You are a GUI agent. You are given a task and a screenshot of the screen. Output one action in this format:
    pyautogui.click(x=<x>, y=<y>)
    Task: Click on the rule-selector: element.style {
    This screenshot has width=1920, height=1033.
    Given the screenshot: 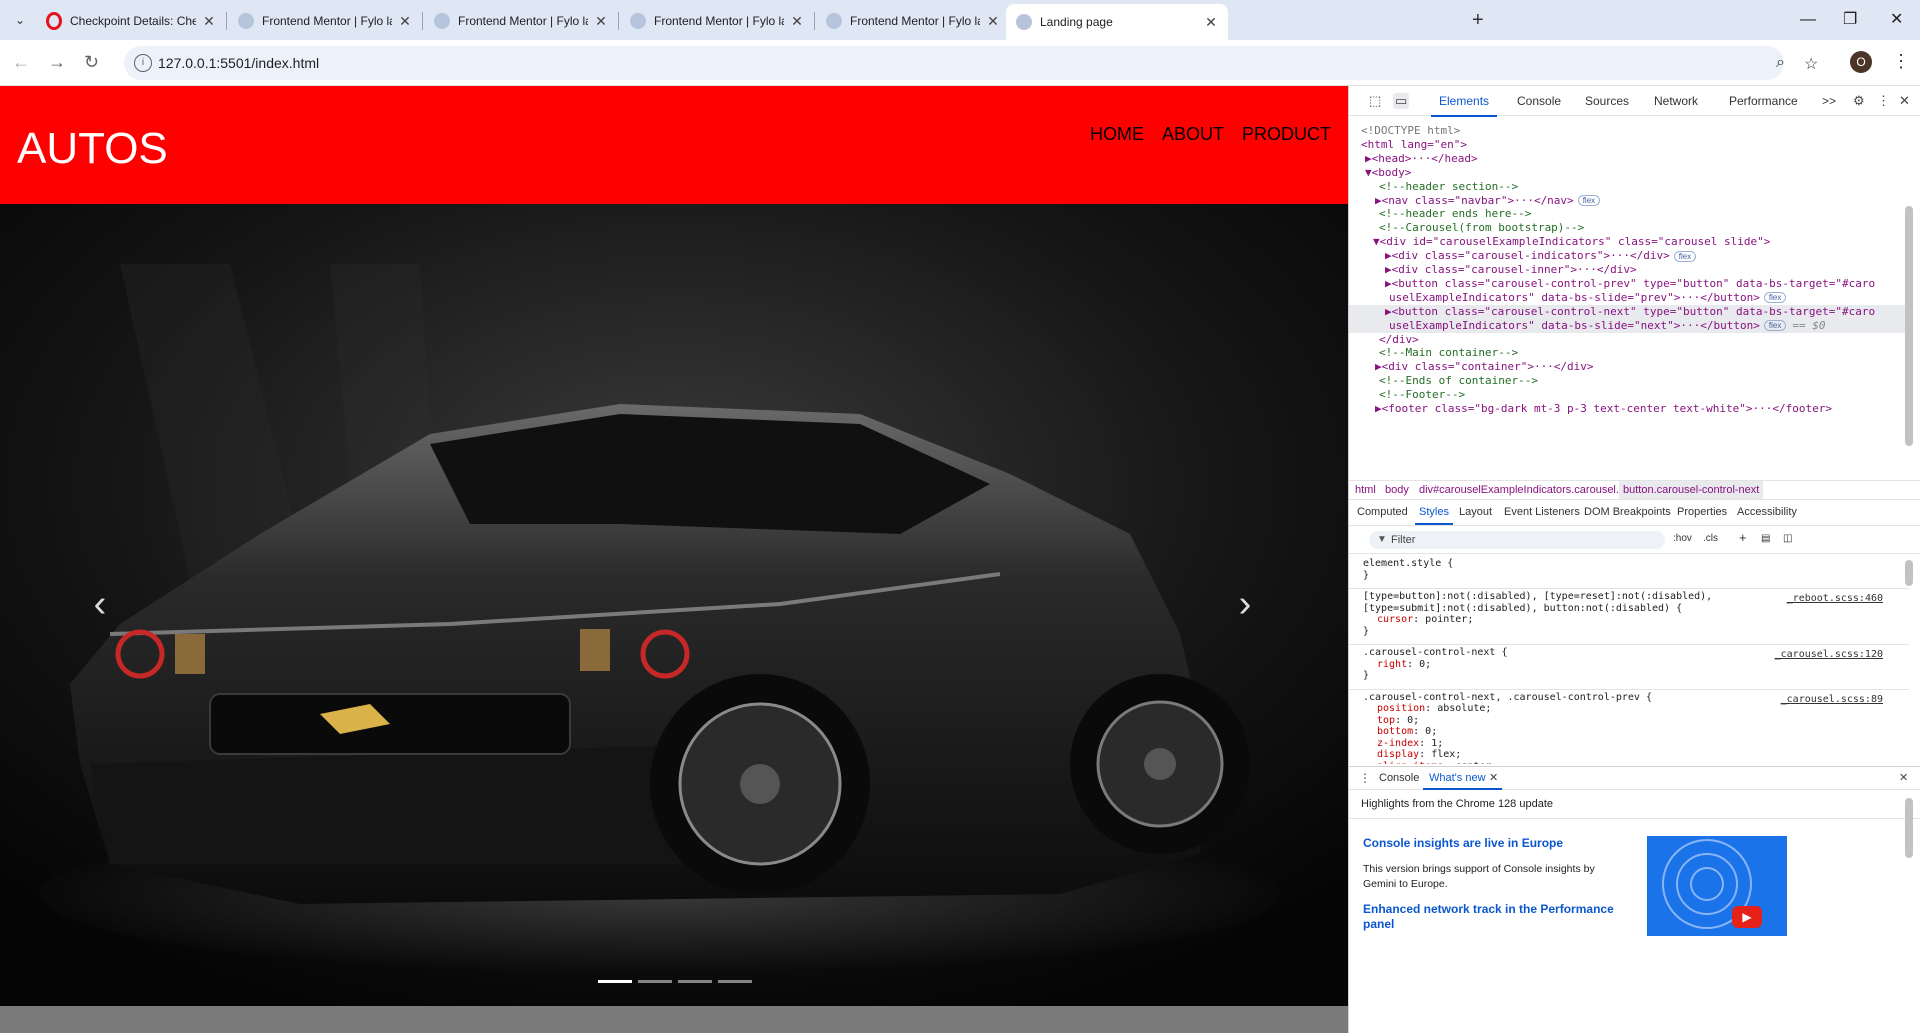 What is the action you would take?
    pyautogui.click(x=1633, y=564)
    